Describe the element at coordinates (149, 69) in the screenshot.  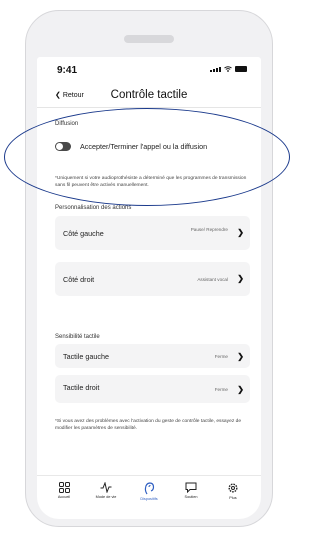
I see `status-bar: 9:41` at that location.